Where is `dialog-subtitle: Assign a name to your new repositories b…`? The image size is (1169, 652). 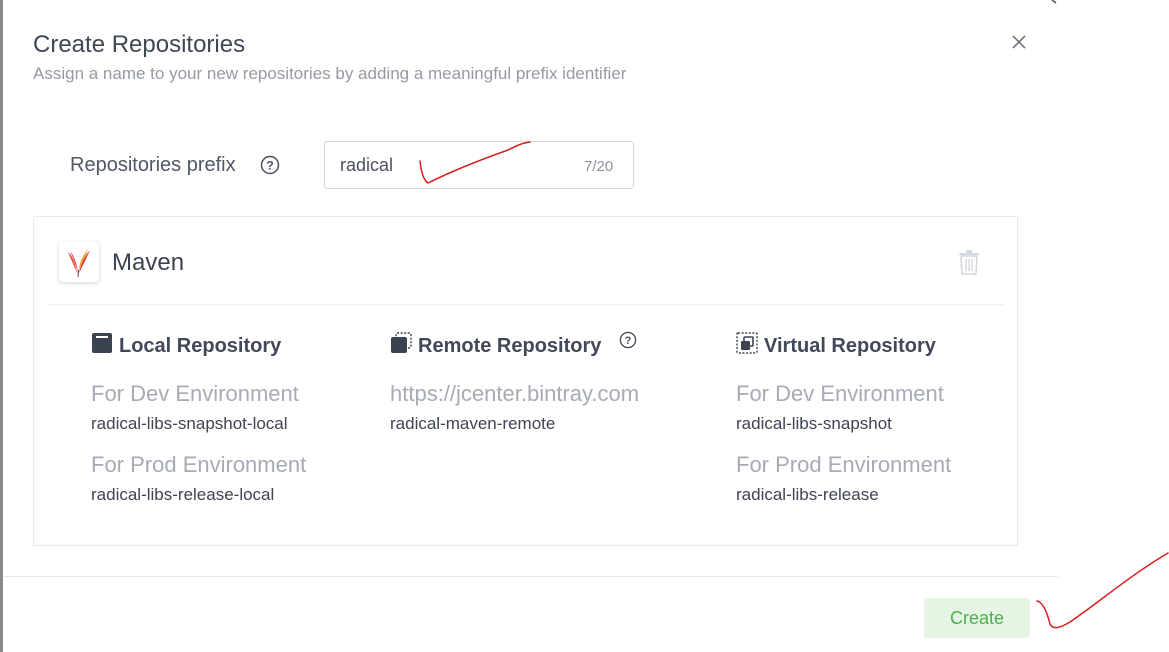
dialog-subtitle: Assign a name to your new repositories b… is located at coordinates (330, 73).